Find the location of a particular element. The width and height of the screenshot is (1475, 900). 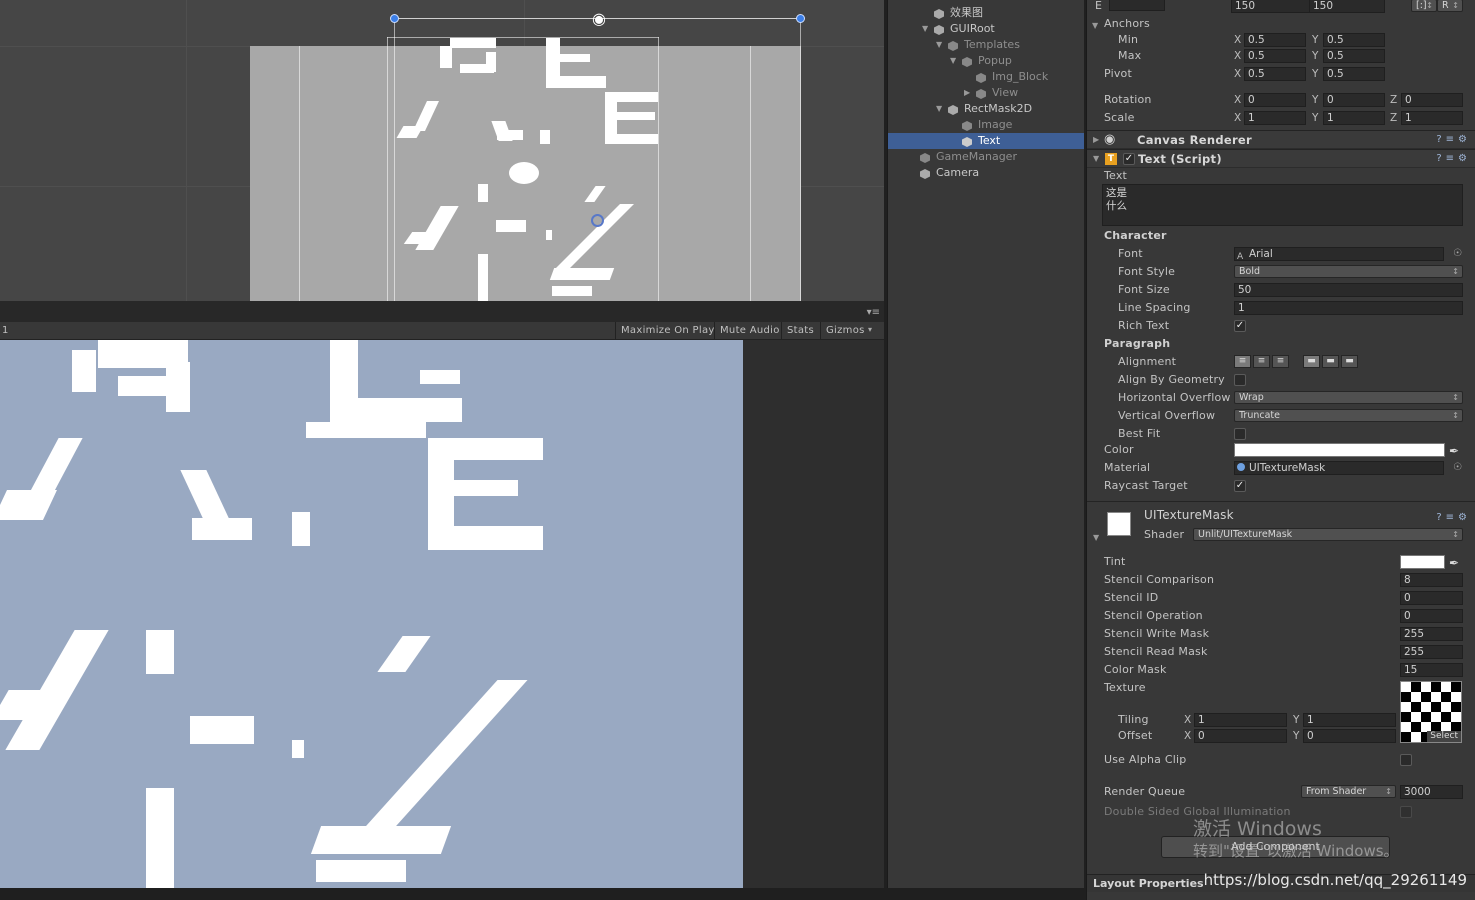

anchor-min-x-field: 0.5 is located at coordinates (1275, 40).